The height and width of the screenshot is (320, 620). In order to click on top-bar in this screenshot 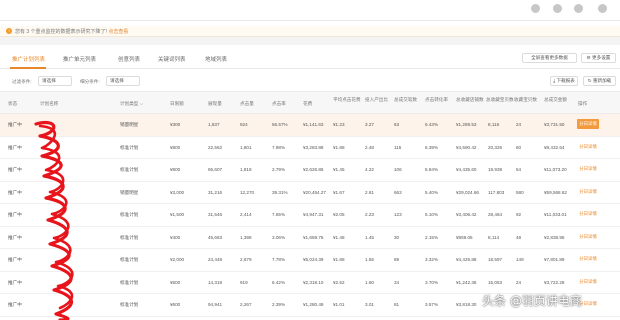, I will do `click(310, 11)`.